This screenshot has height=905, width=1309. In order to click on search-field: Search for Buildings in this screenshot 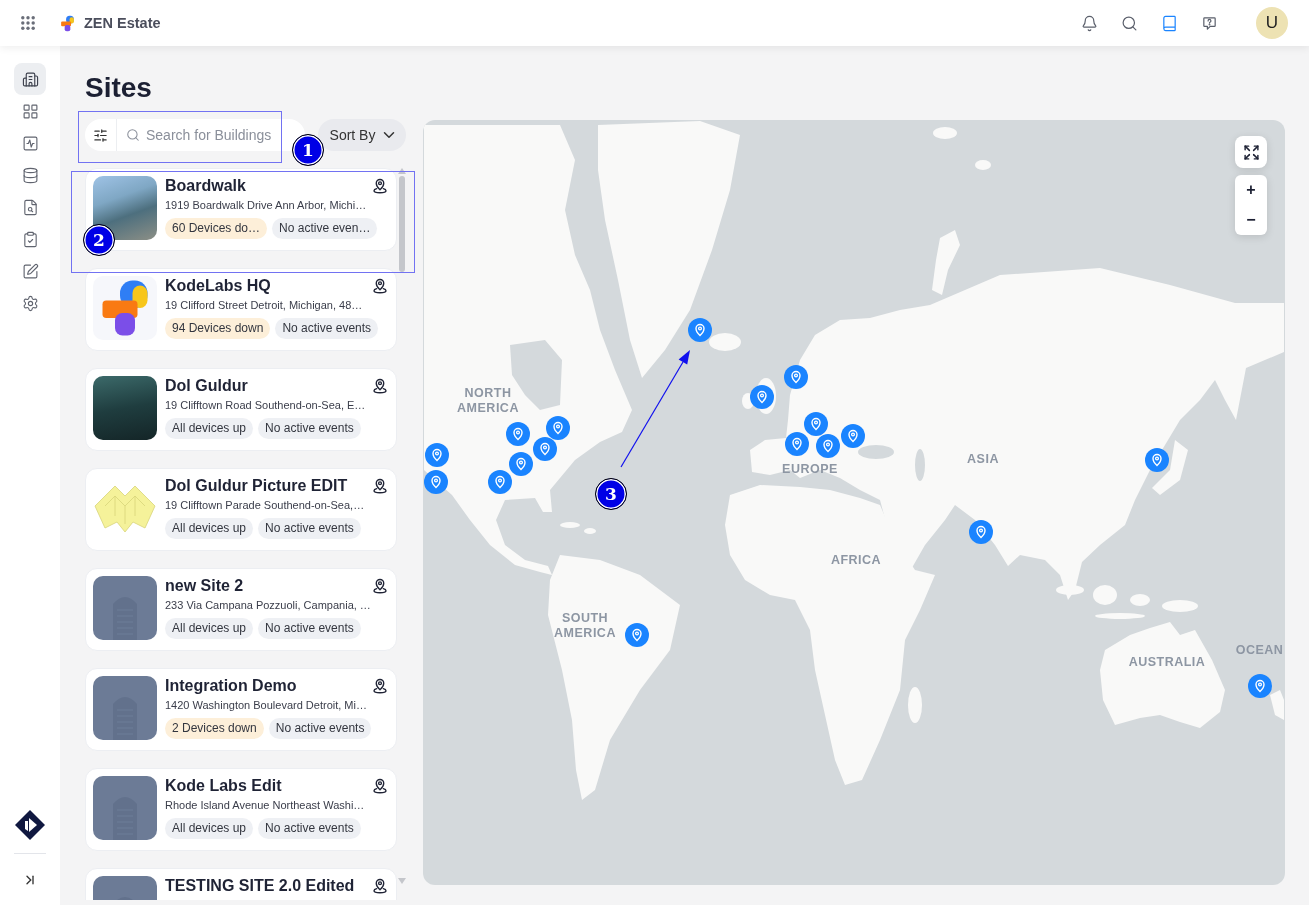, I will do `click(213, 135)`.